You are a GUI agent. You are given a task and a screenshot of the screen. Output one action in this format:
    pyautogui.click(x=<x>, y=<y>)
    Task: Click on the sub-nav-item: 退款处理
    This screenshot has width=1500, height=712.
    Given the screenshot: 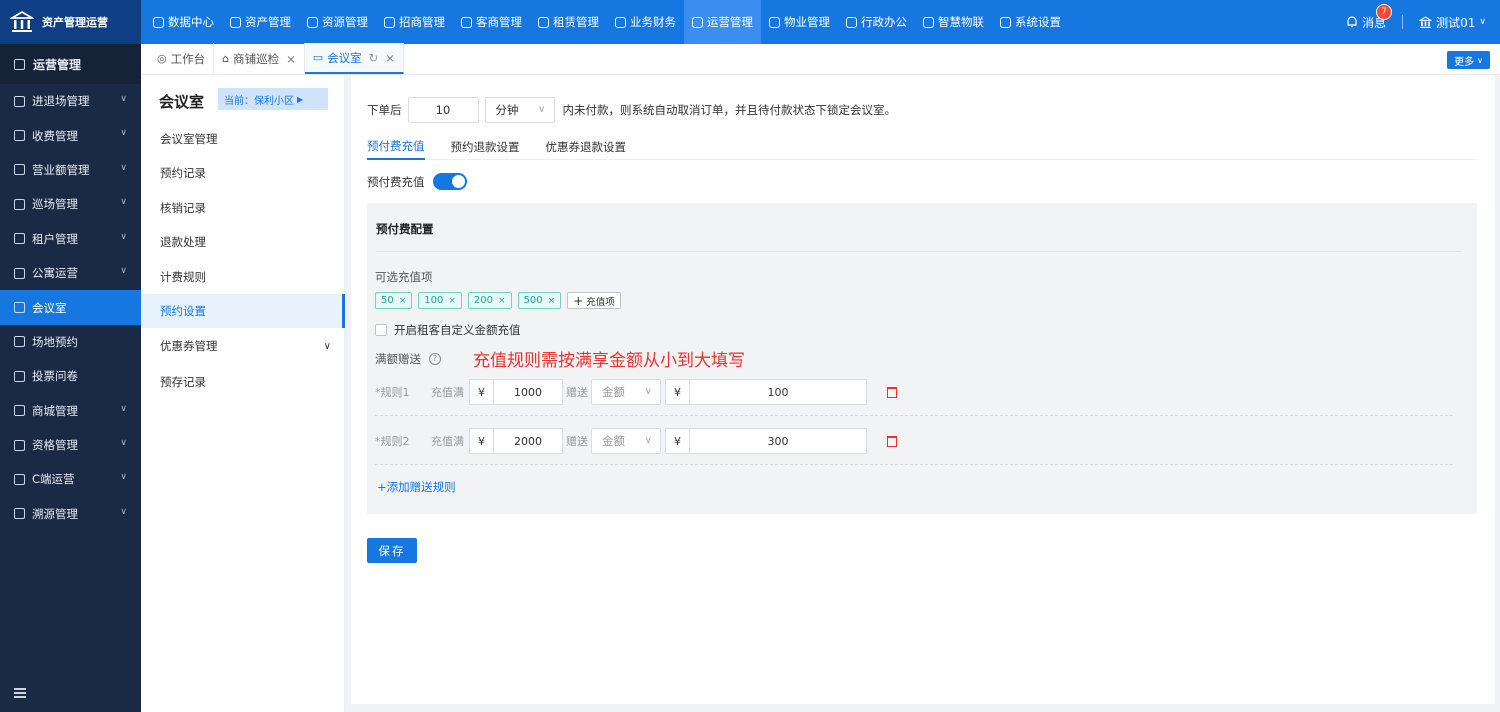 What is the action you would take?
    pyautogui.click(x=243, y=242)
    